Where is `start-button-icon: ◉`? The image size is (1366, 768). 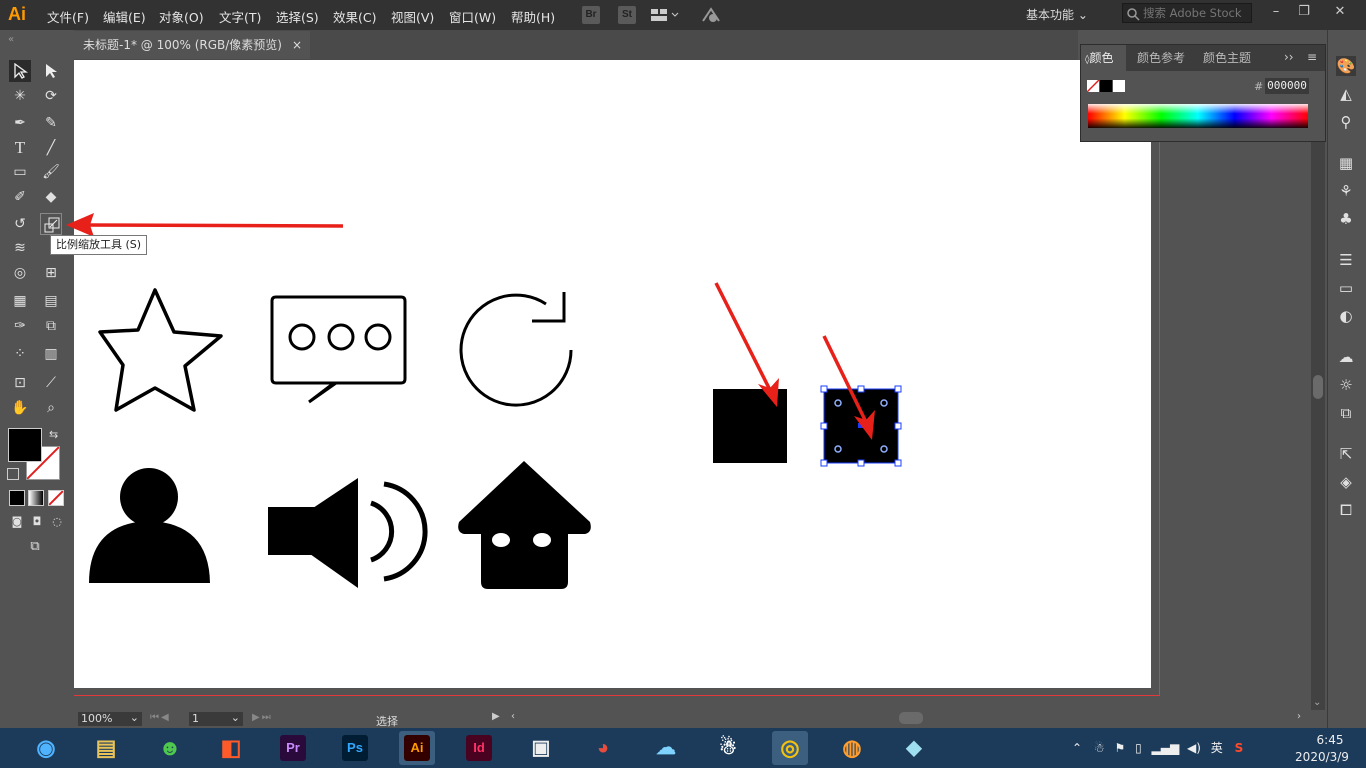 start-button-icon: ◉ is located at coordinates (46, 748).